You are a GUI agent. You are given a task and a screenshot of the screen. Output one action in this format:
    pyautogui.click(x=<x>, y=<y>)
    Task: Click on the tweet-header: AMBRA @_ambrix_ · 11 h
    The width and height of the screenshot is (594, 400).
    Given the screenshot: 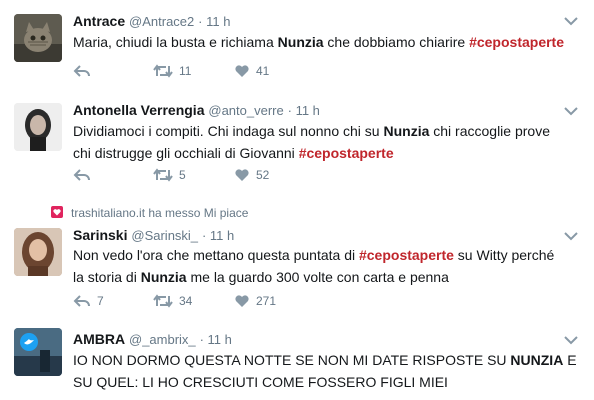 What is the action you would take?
    pyautogui.click(x=152, y=339)
    